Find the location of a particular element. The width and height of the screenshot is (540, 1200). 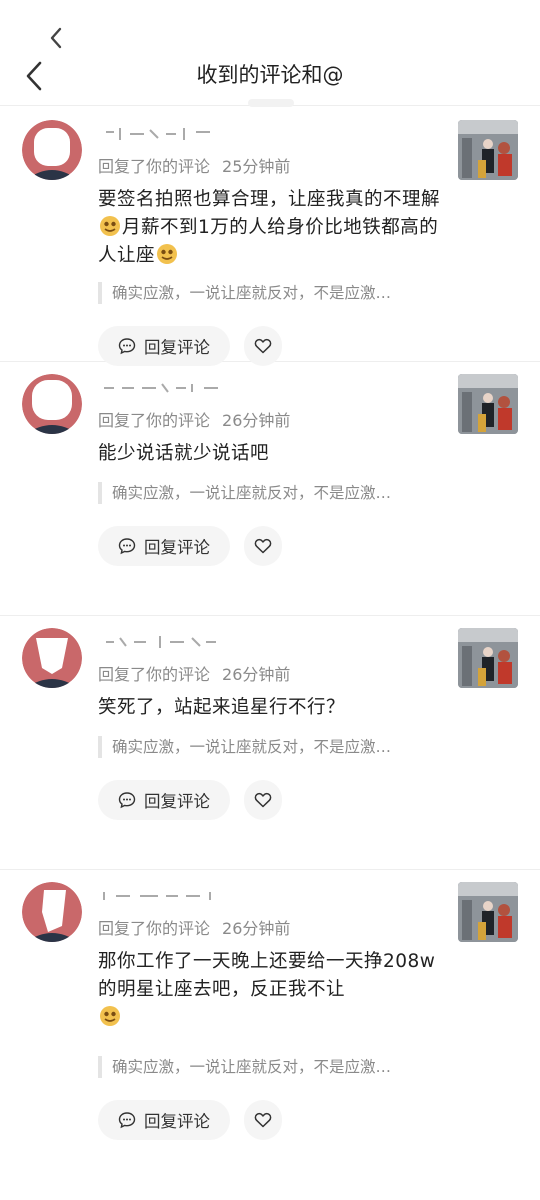

comment-text: 那你工作了一天晚上还要给一天挣208w的明星让座去吧，反正我不让 is located at coordinates (270, 990).